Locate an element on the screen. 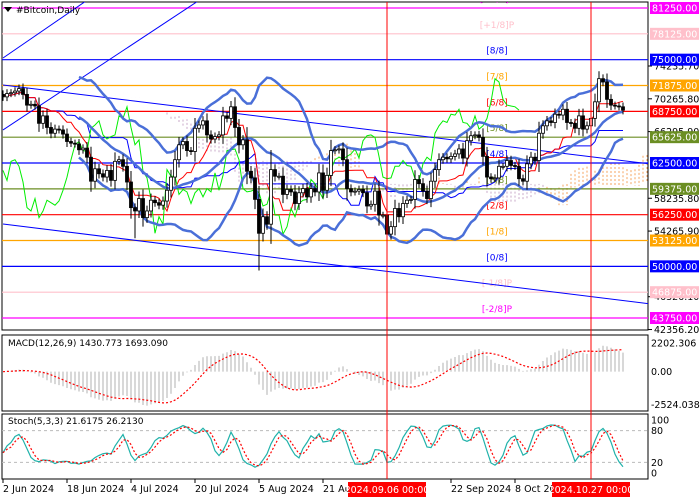 Image resolution: width=700 pixels, height=500 pixels. price-level-label: 53125.00 is located at coordinates (674, 241).